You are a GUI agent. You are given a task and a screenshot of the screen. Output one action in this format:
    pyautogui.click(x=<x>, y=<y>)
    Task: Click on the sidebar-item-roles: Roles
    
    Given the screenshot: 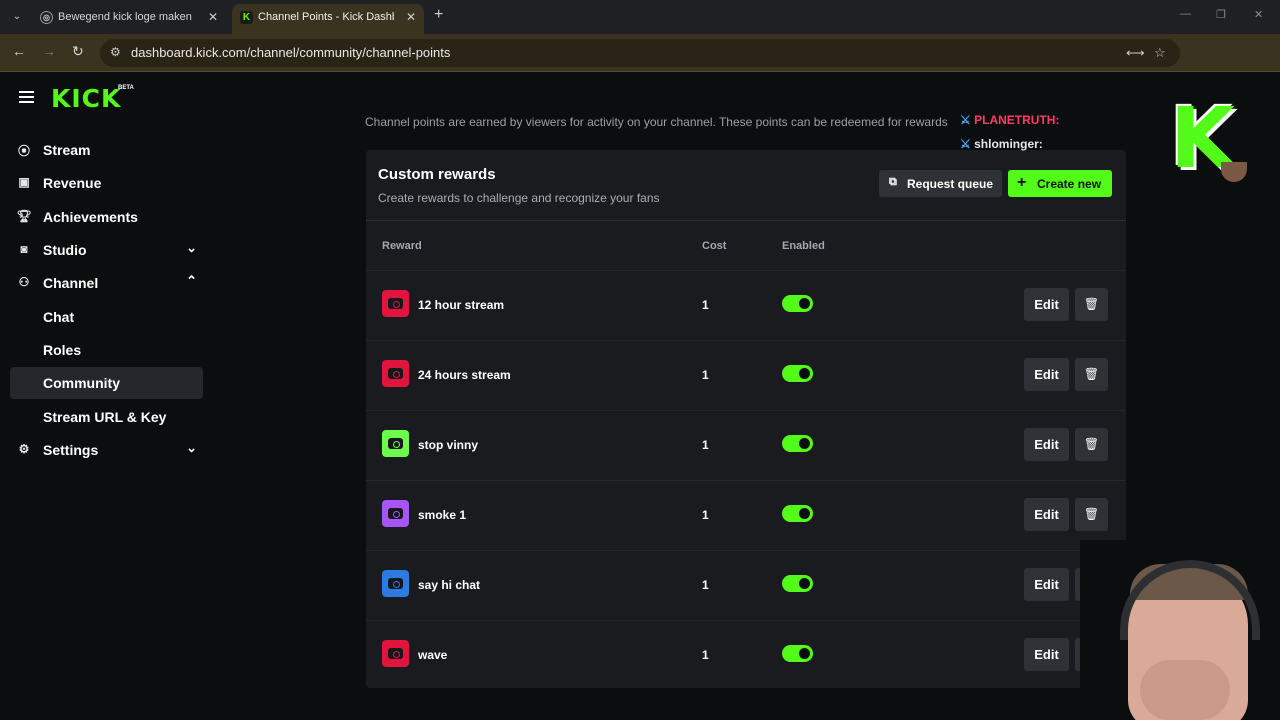 What is the action you would take?
    pyautogui.click(x=106, y=350)
    